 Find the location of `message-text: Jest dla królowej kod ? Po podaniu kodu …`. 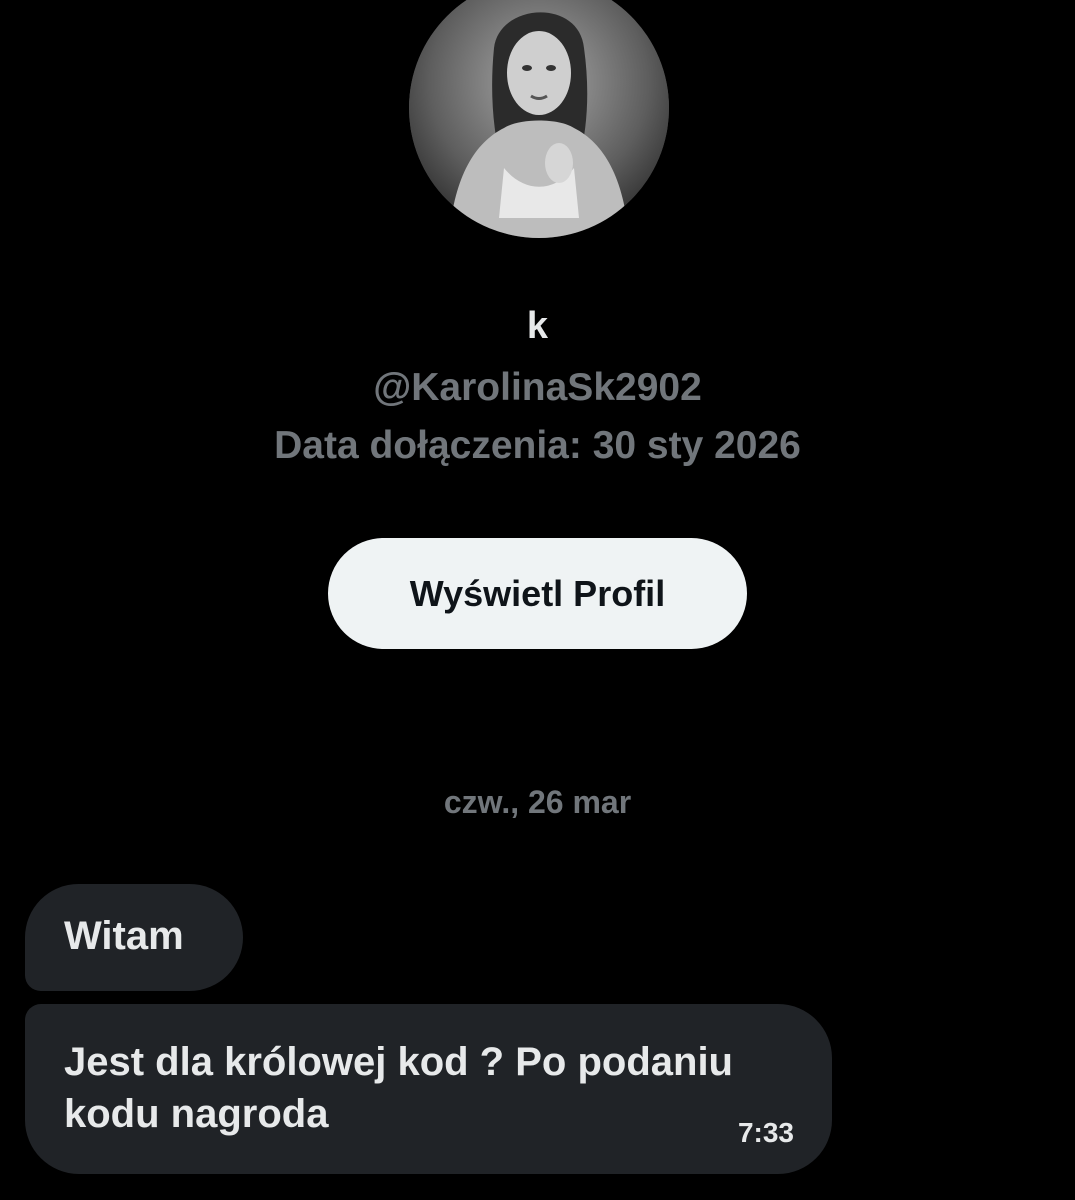

message-text: Jest dla królowej kod ? Po podaniu kodu … is located at coordinates (398, 1088).